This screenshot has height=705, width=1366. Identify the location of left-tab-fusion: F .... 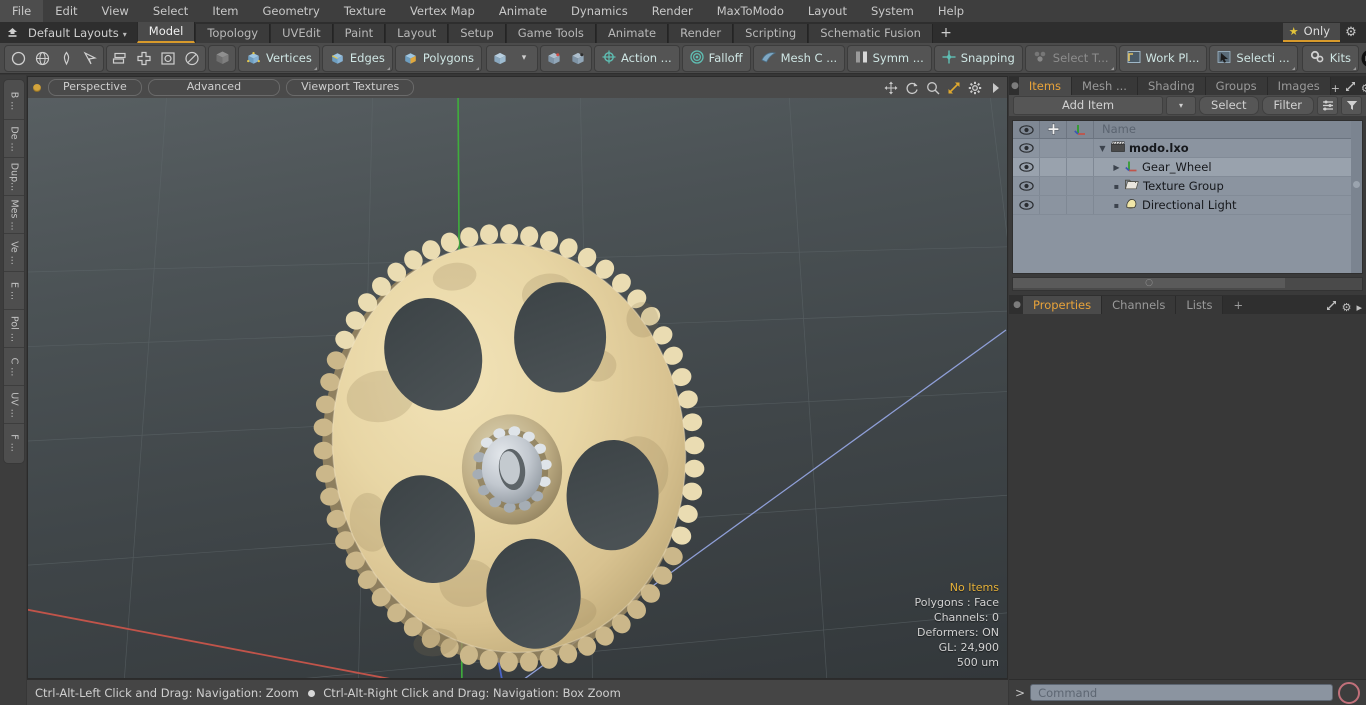
(14, 442).